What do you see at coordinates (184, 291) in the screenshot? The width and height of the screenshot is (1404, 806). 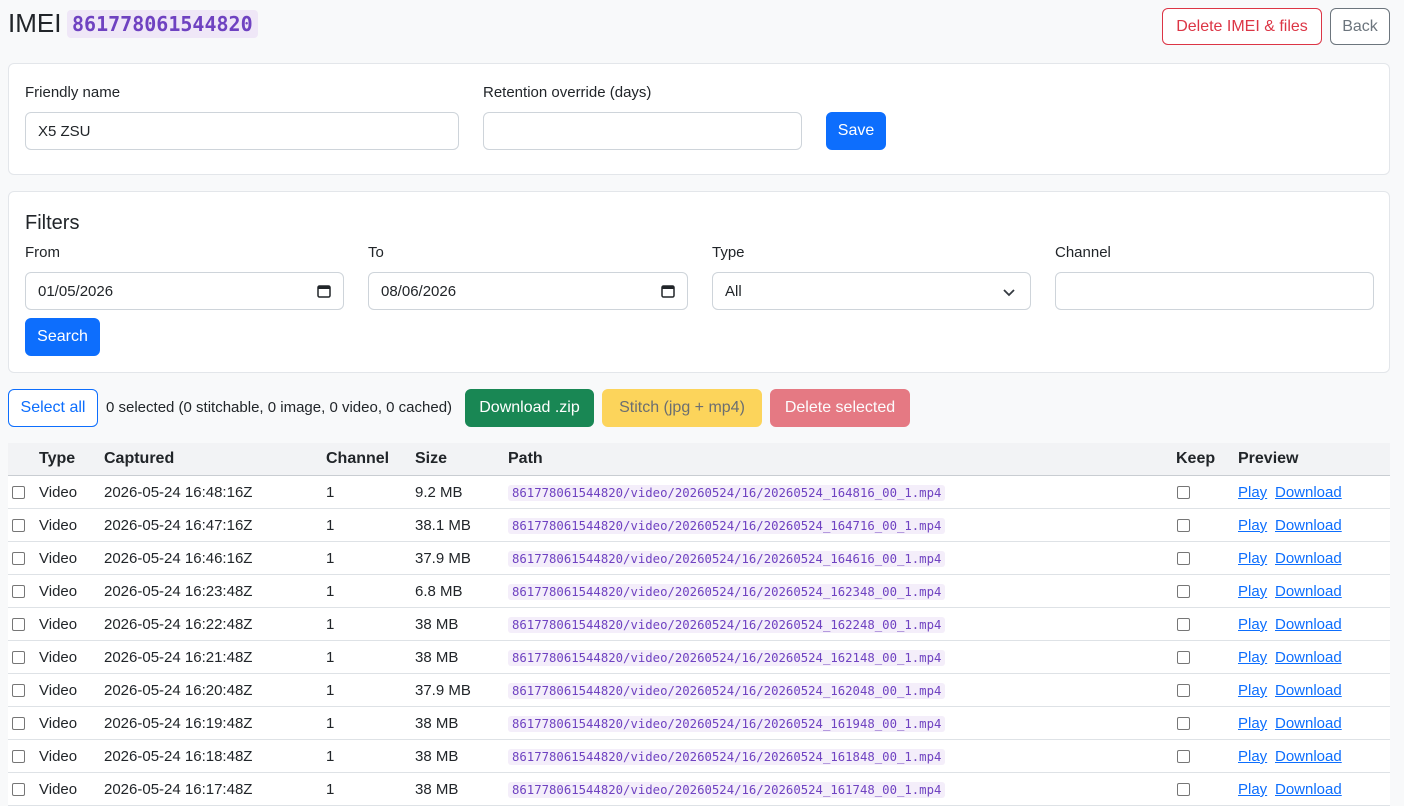 I see `from-date-input: 01/05/2026` at bounding box center [184, 291].